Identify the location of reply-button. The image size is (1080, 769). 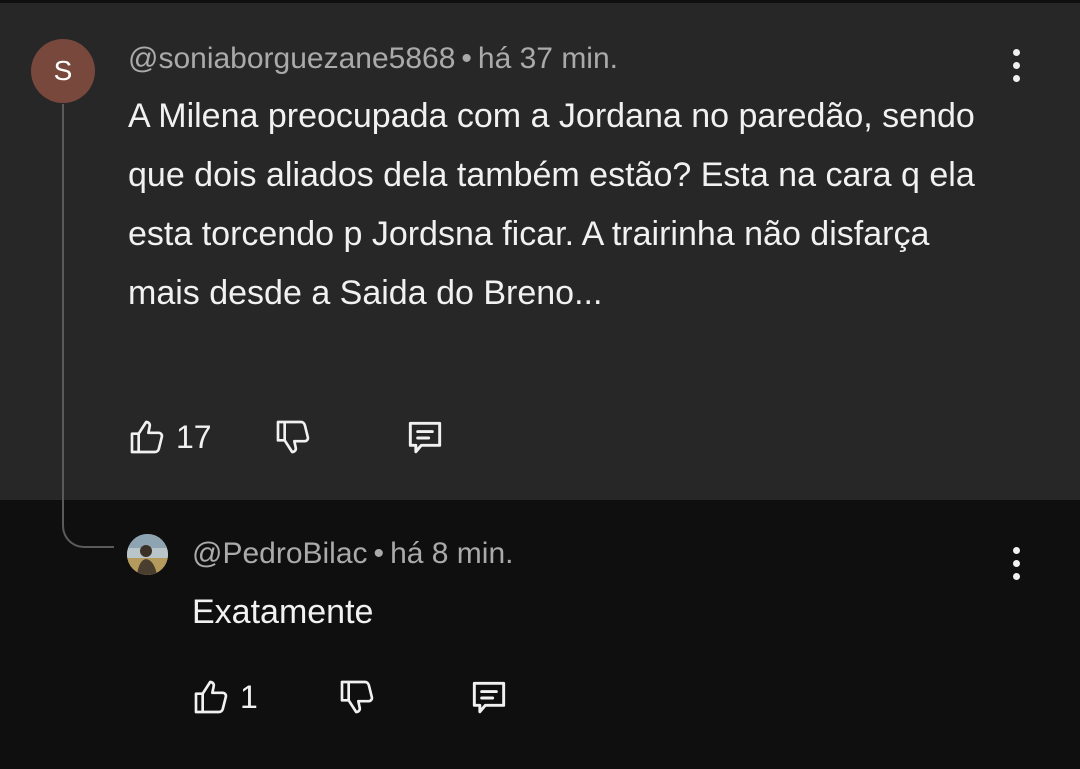
(425, 438).